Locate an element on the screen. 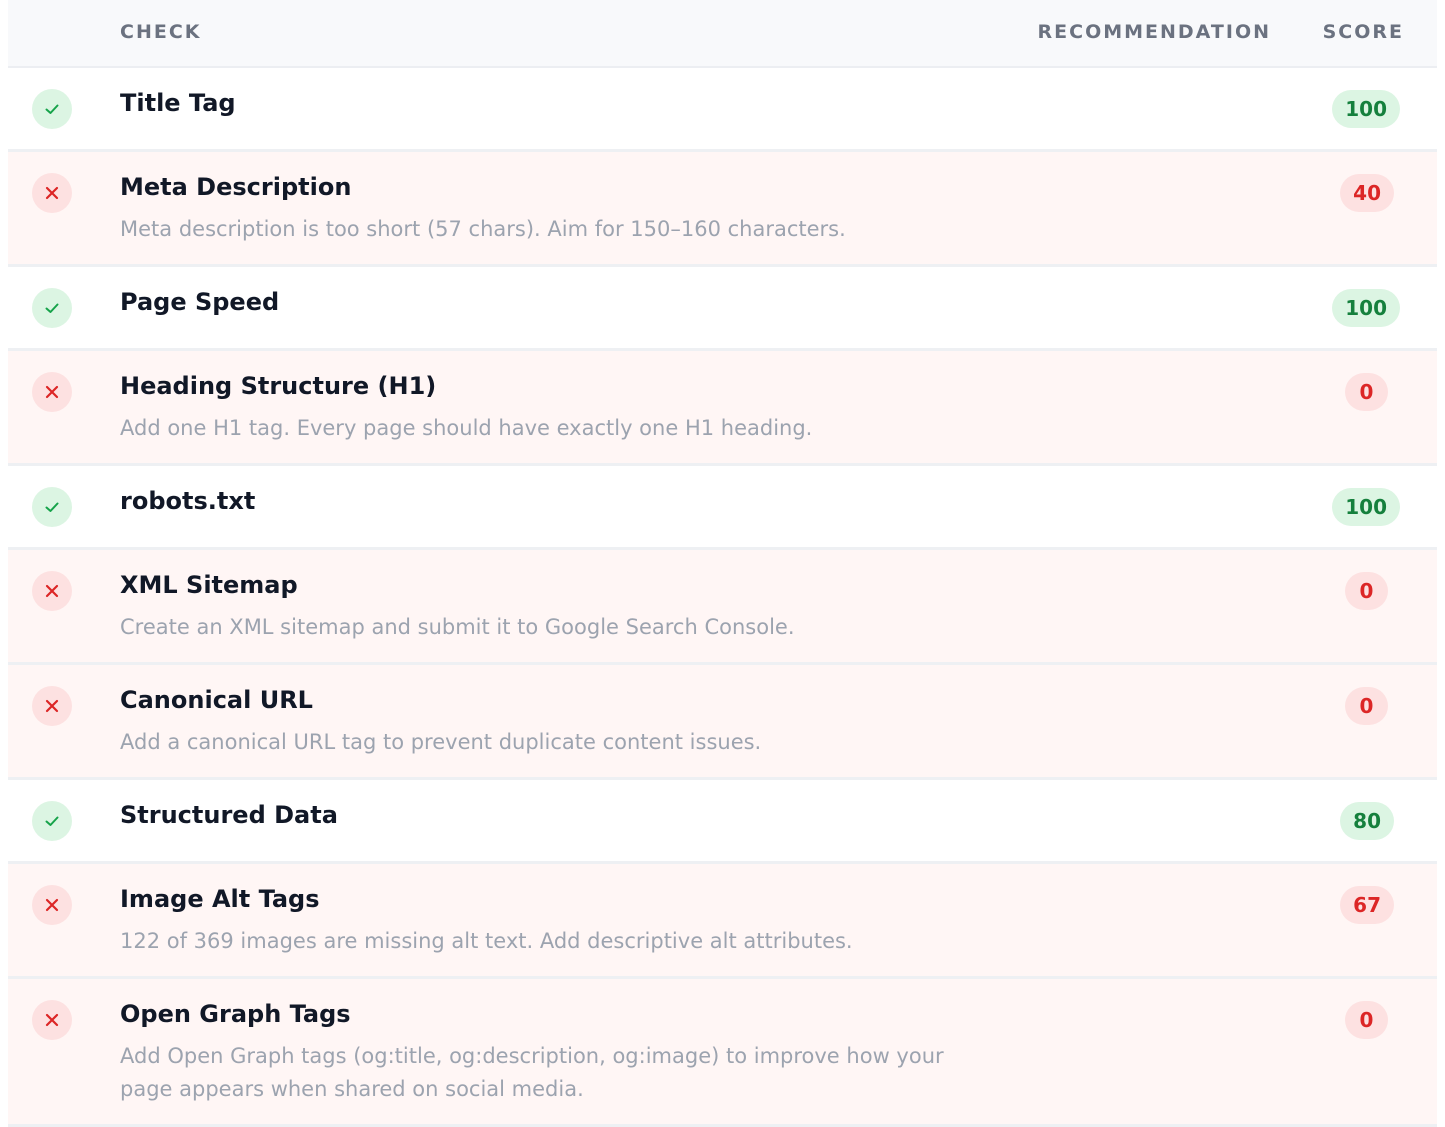 The image size is (1445, 1127). check-title: Meta Description is located at coordinates (236, 187).